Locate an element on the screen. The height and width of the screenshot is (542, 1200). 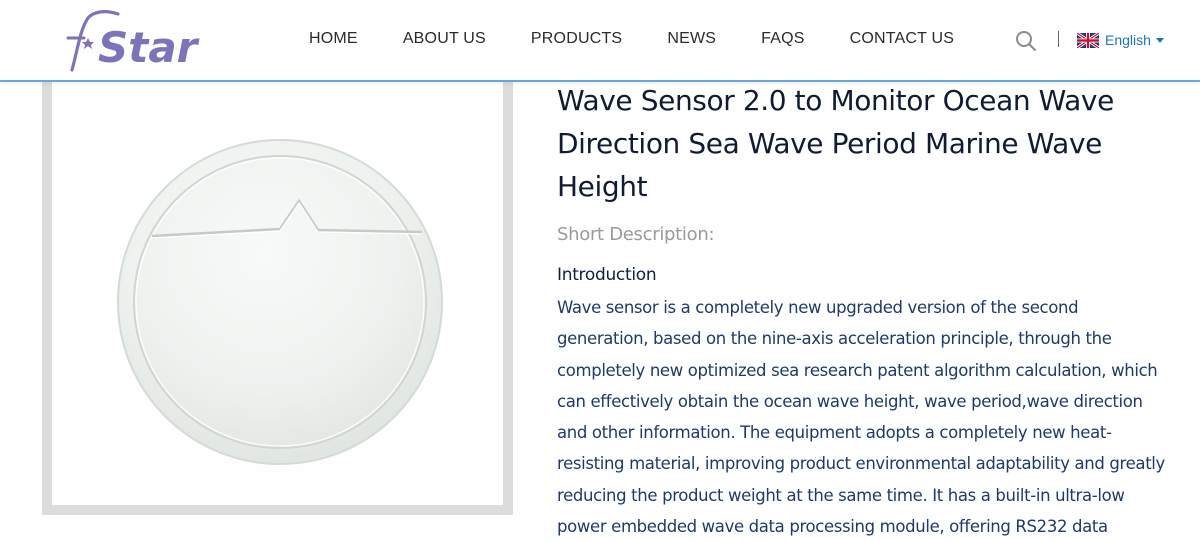
chevron-down-icon is located at coordinates (1159, 40).